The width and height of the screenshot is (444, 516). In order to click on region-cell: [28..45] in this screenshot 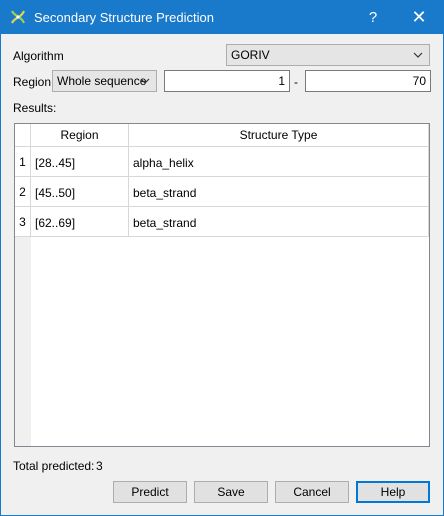, I will do `click(80, 162)`.